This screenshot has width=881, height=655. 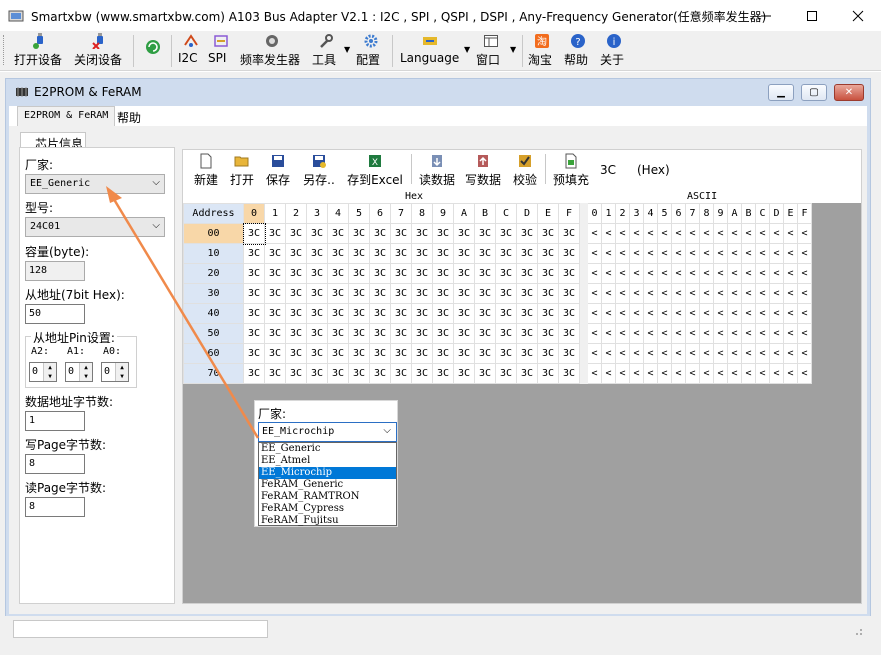 I want to click on child-maximize-button: ▢, so click(x=814, y=92).